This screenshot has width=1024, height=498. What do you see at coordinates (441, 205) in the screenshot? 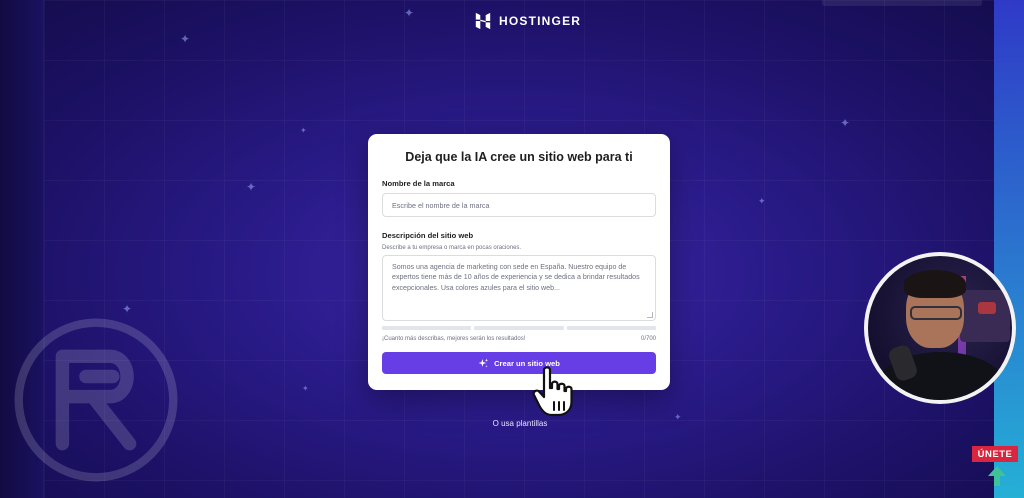
I see `brand-name-placeholder: Escribe el nombre de la marca` at bounding box center [441, 205].